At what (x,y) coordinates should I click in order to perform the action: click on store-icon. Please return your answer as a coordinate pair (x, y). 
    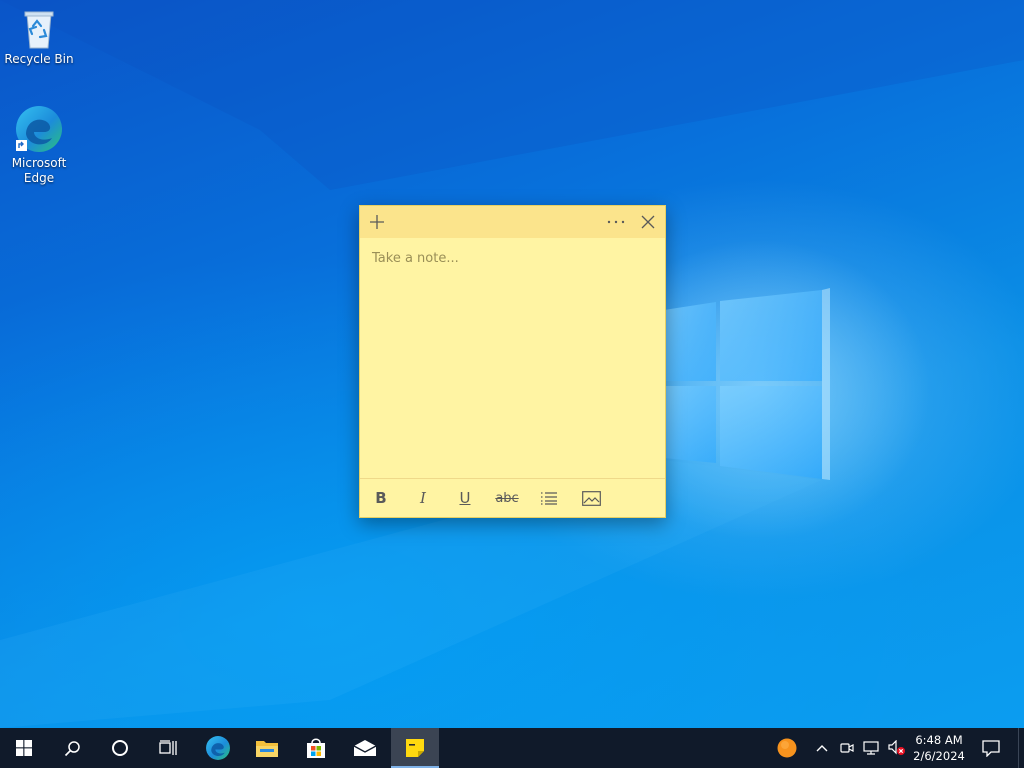
    Looking at the image, I should click on (316, 748).